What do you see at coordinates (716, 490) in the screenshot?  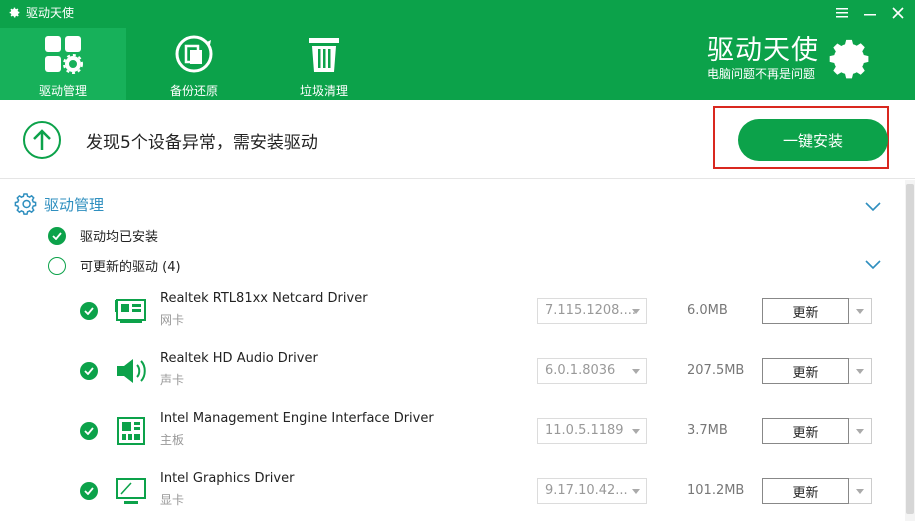 I see `driver-size: 101.2MB` at bounding box center [716, 490].